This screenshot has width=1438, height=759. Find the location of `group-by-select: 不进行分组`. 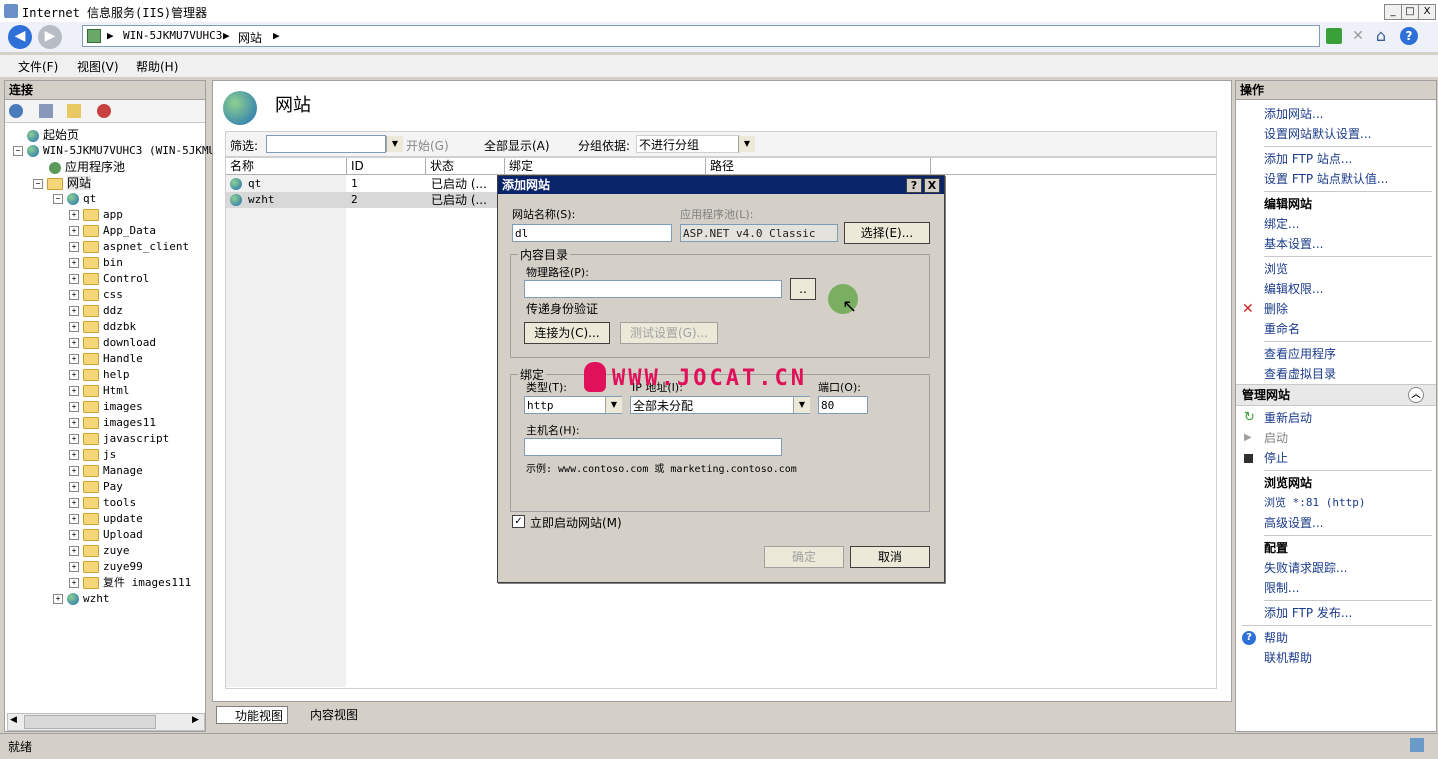

group-by-select: 不进行分组 is located at coordinates (688, 144).